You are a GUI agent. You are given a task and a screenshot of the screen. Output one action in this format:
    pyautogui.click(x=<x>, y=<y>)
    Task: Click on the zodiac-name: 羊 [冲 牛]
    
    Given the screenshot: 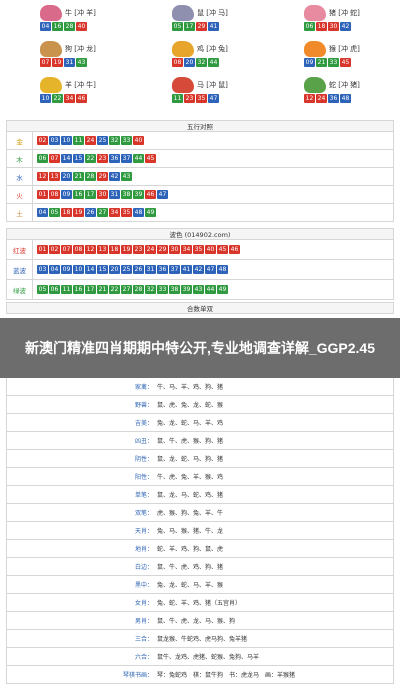 What is the action you would take?
    pyautogui.click(x=80, y=85)
    